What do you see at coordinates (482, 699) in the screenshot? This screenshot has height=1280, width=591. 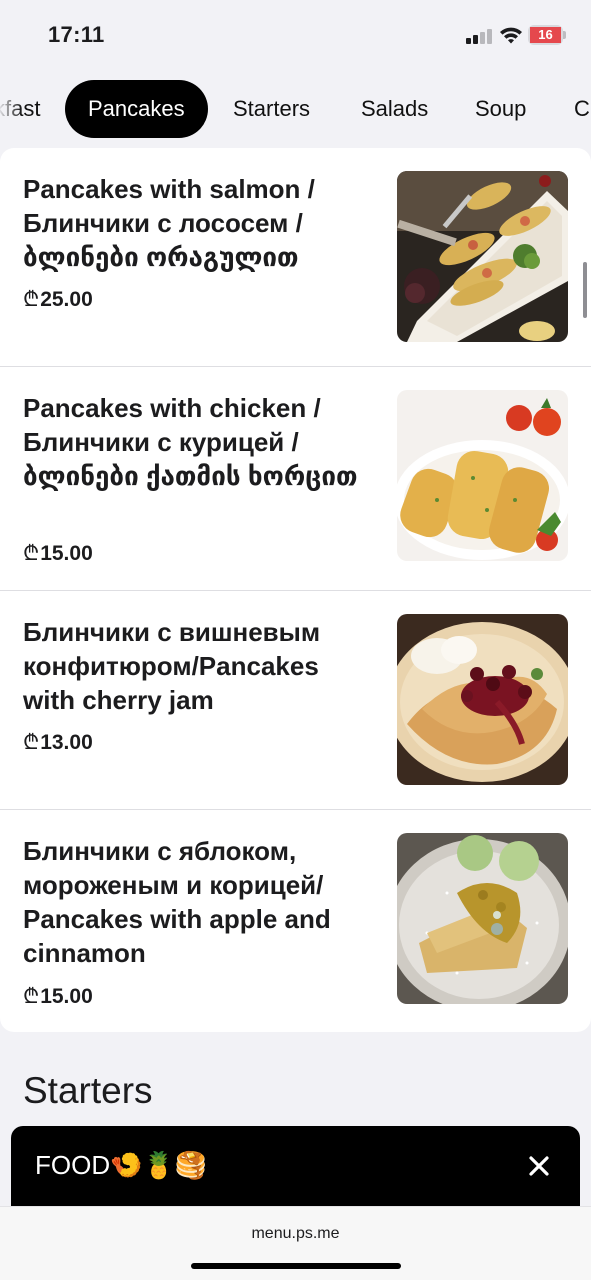 I see `pancakes-with-cherry-jam-photo` at bounding box center [482, 699].